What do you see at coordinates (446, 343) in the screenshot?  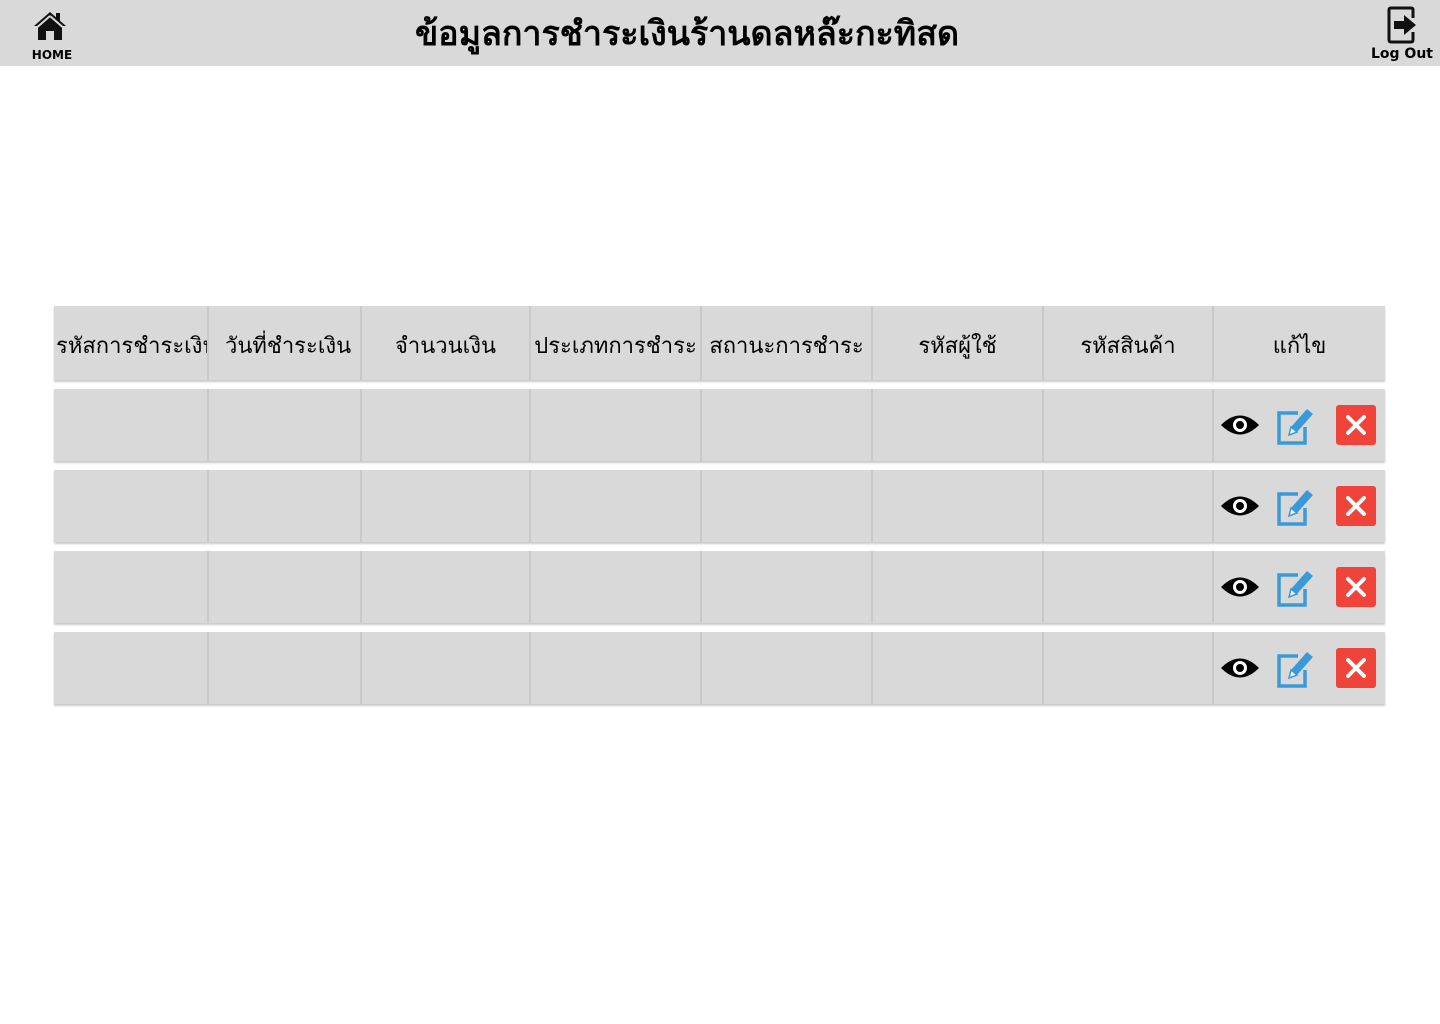 I see `column-header-amount: จำนวนเงิน` at bounding box center [446, 343].